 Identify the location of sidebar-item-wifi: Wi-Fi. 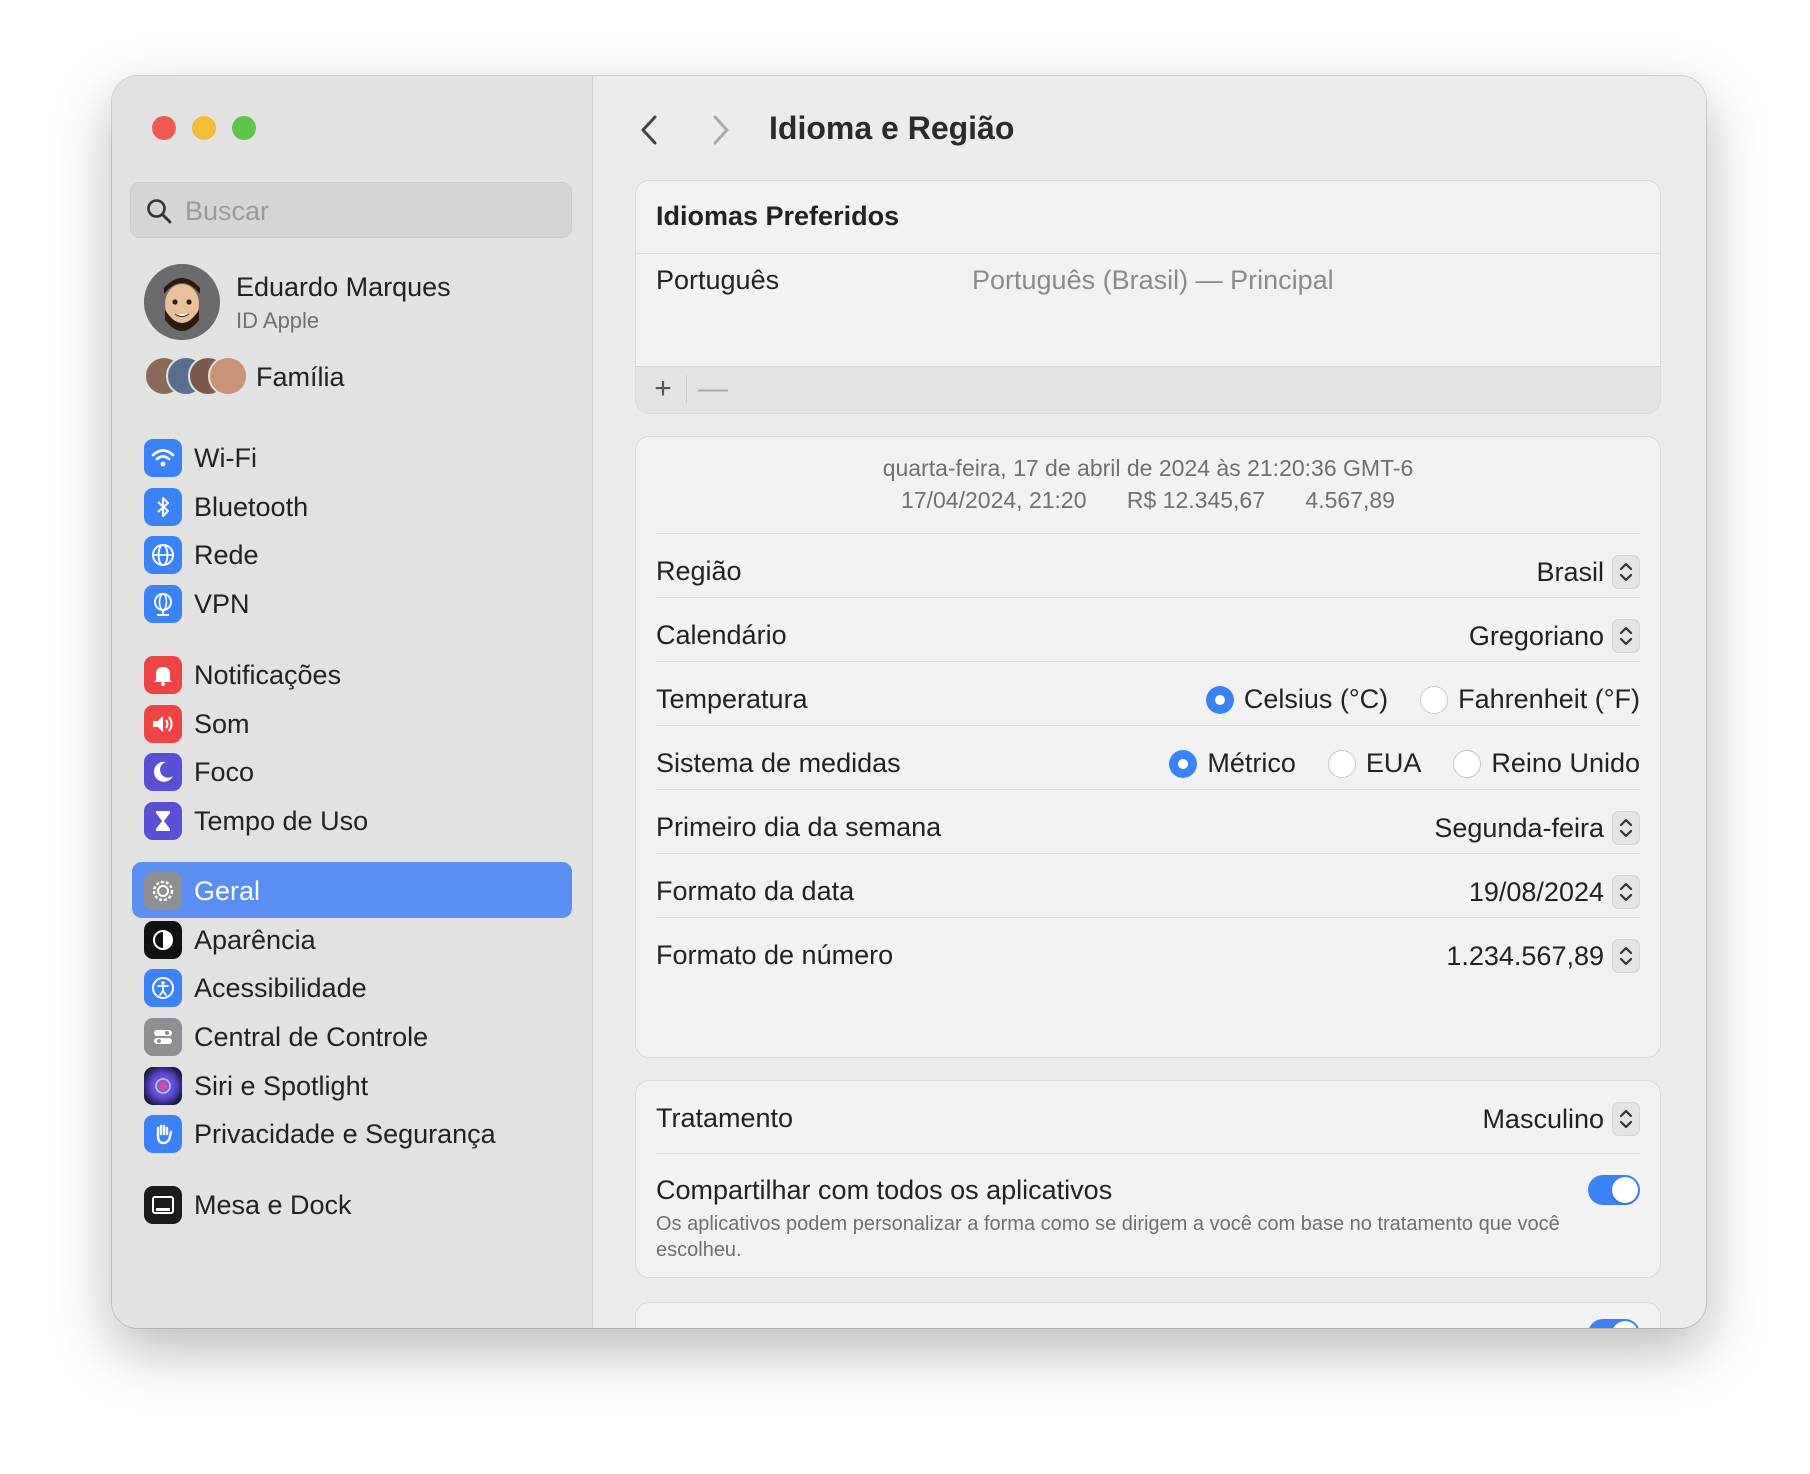
(352, 457).